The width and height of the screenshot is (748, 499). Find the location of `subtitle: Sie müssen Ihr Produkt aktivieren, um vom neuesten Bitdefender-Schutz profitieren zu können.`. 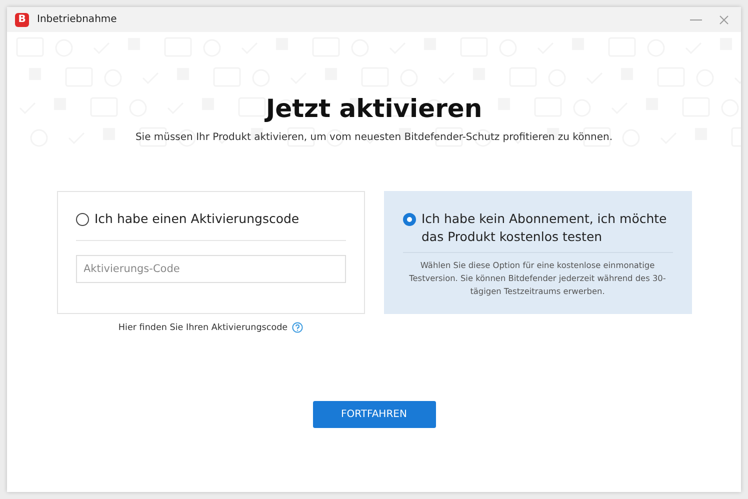

subtitle: Sie müssen Ihr Produkt aktivieren, um vom neuesten Bitdefender-Schutz profitieren zu können. is located at coordinates (374, 137).